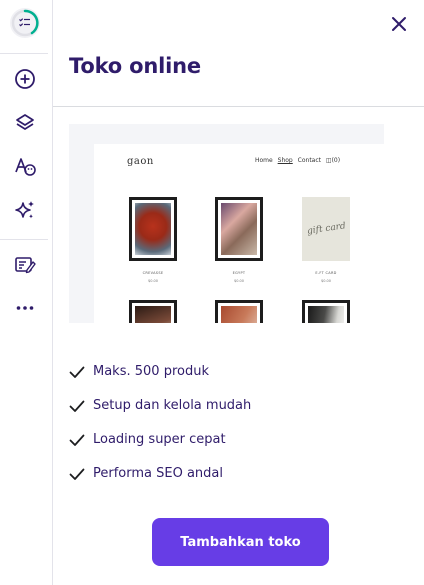 The height and width of the screenshot is (585, 424). What do you see at coordinates (159, 439) in the screenshot?
I see `feature-text: Loading super cepat` at bounding box center [159, 439].